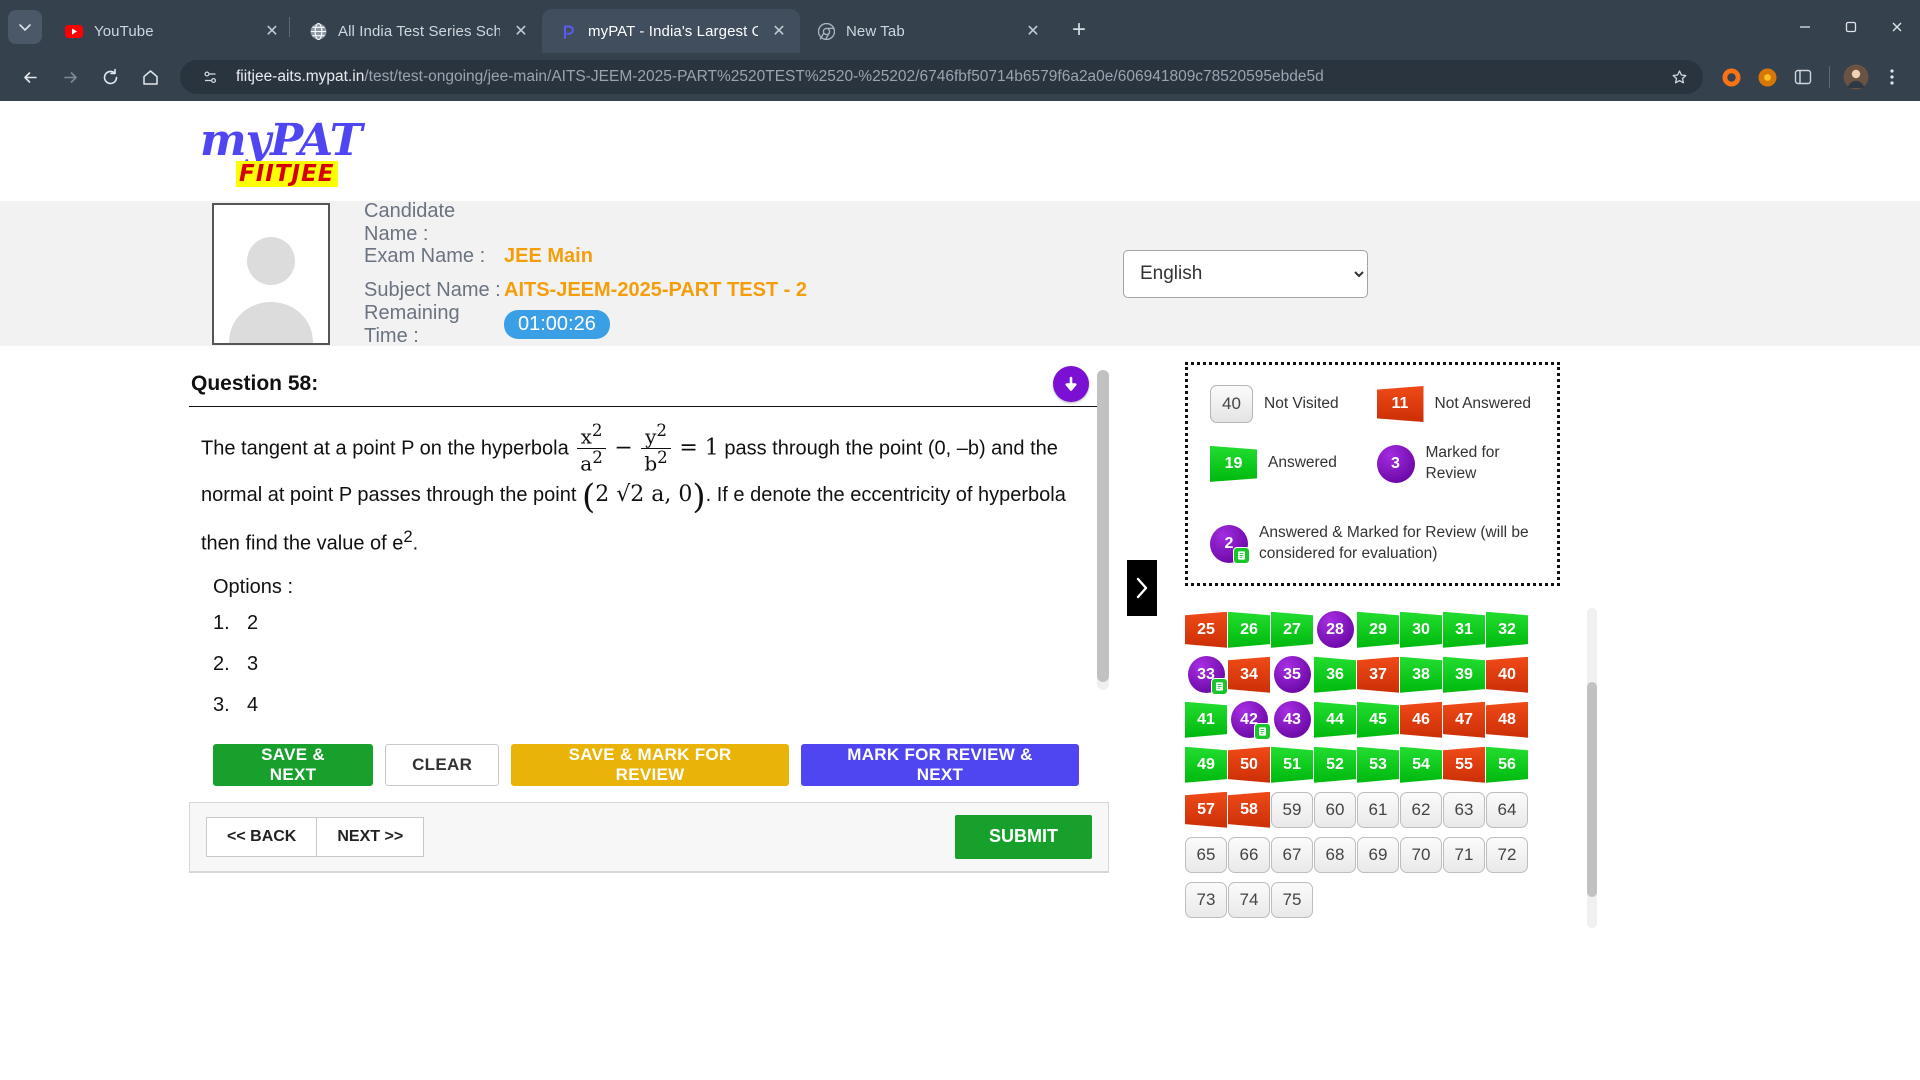 This screenshot has width=1920, height=1080. Describe the element at coordinates (1206, 629) in the screenshot. I see `palette-question-25: 25` at that location.